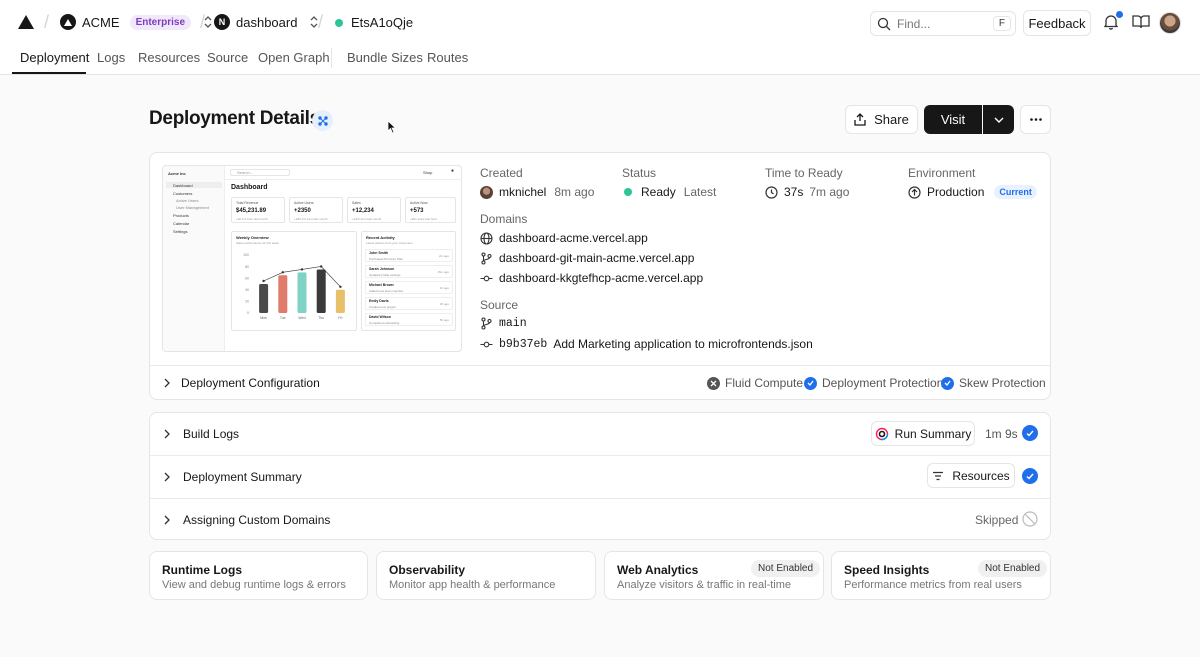  I want to click on chevron-right-icon, so click(167, 520).